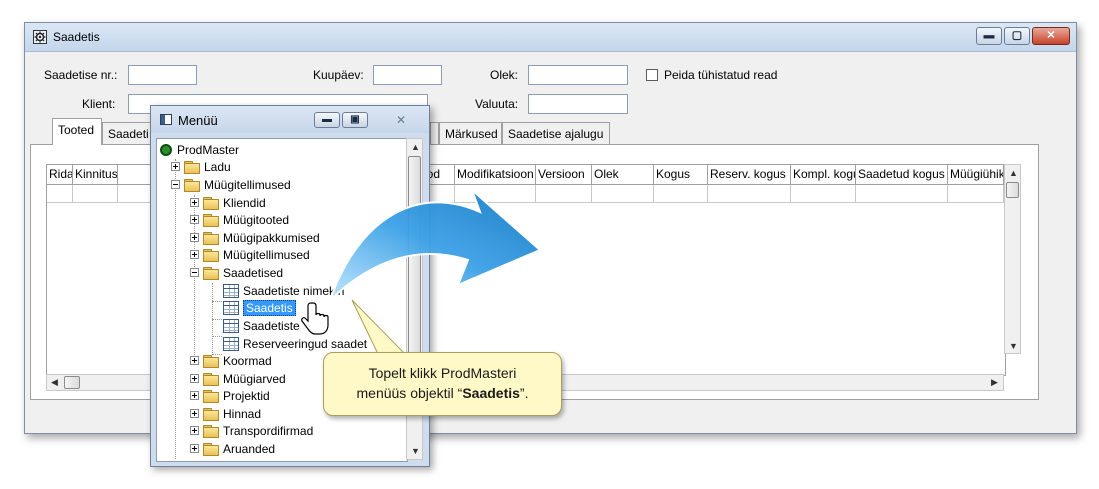 This screenshot has width=1099, height=489. Describe the element at coordinates (379, 327) in the screenshot. I see `callout-pointer` at that location.